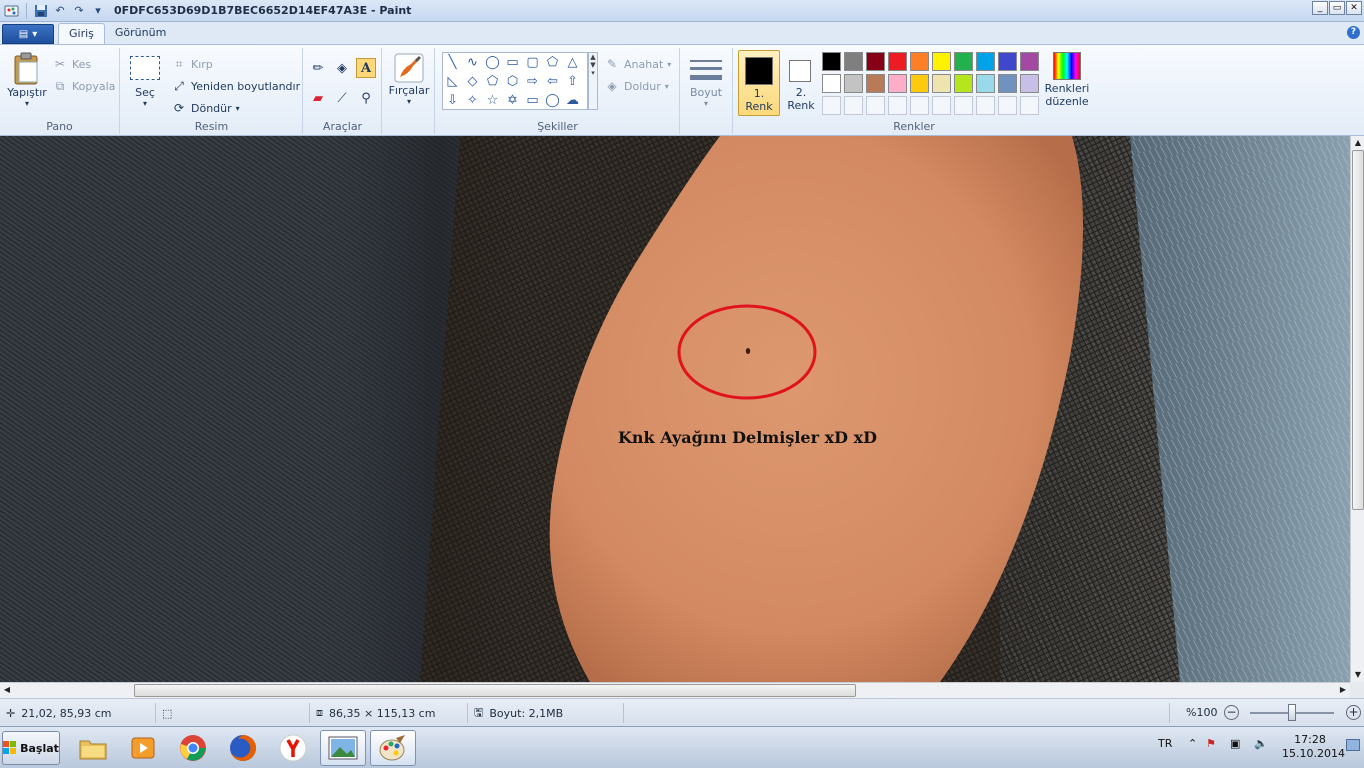 Image resolution: width=1364 pixels, height=768 pixels. I want to click on text-tool-icon: A, so click(366, 68).